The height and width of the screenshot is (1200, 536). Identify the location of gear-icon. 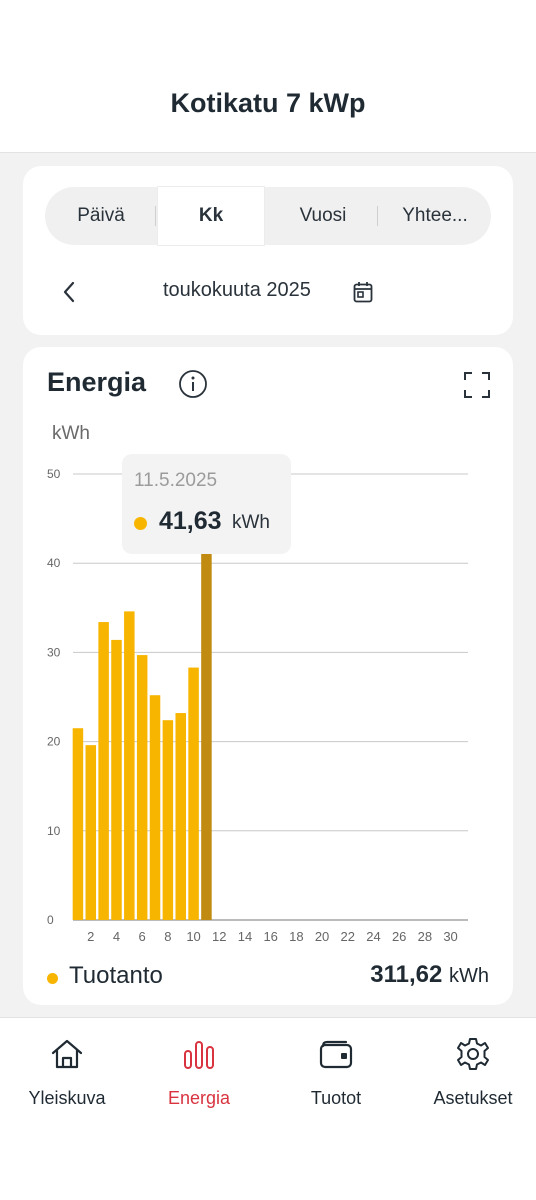
(473, 1054).